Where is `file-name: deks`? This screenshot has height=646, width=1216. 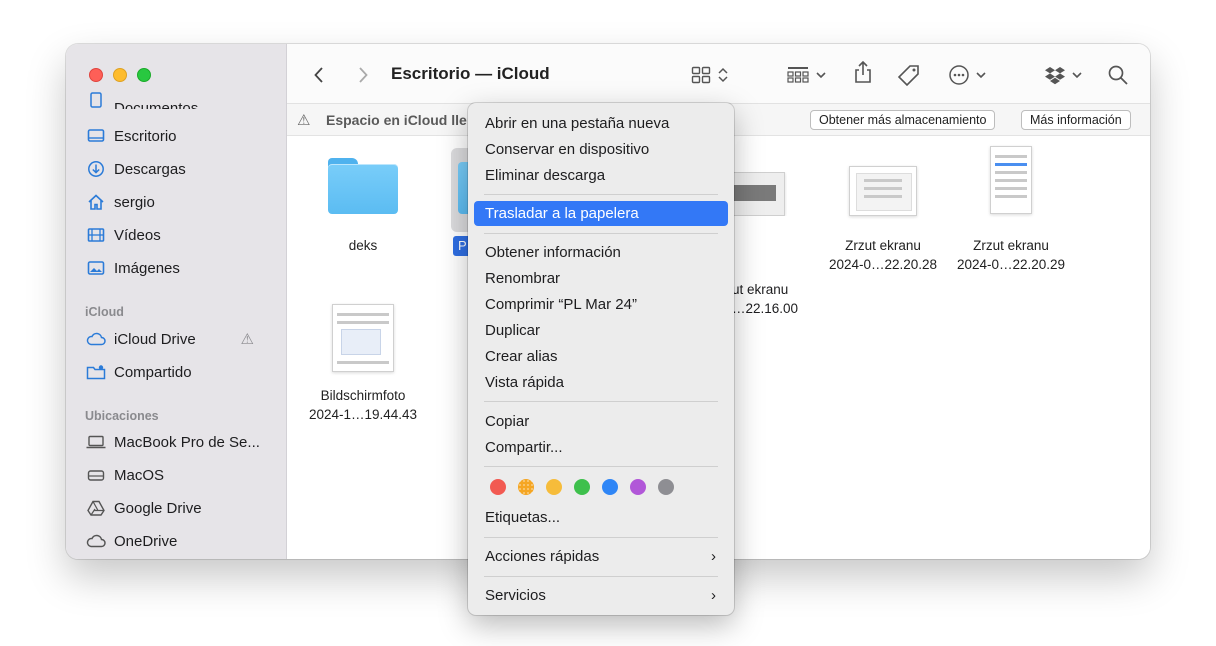
file-name: deks is located at coordinates (363, 245).